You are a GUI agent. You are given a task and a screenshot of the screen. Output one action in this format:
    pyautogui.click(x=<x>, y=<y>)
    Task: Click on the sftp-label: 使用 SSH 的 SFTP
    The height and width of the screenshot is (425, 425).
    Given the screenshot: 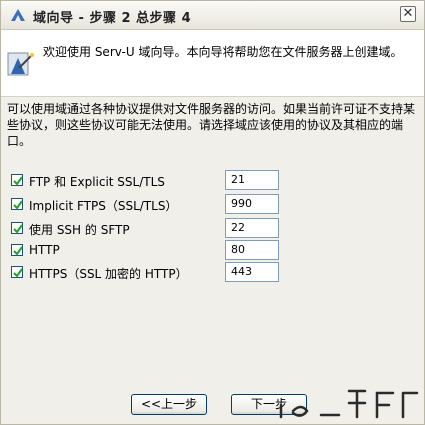 What is the action you would take?
    pyautogui.click(x=79, y=230)
    